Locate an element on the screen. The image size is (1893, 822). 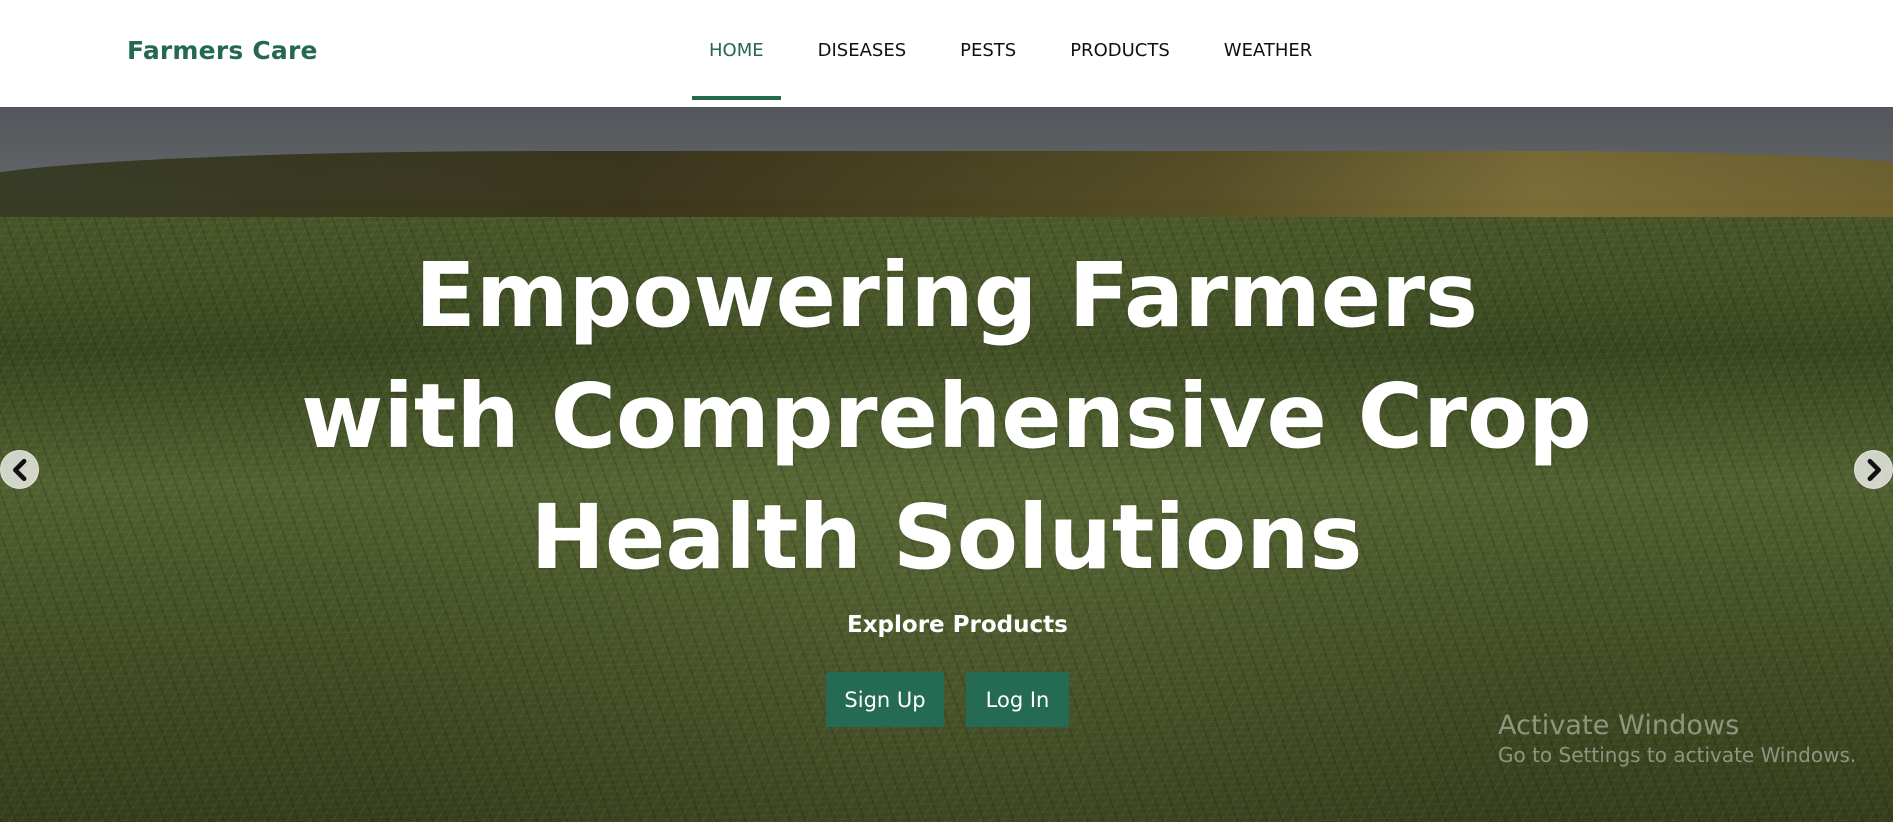
nav-item-label: PRODUCTS is located at coordinates (1120, 50).